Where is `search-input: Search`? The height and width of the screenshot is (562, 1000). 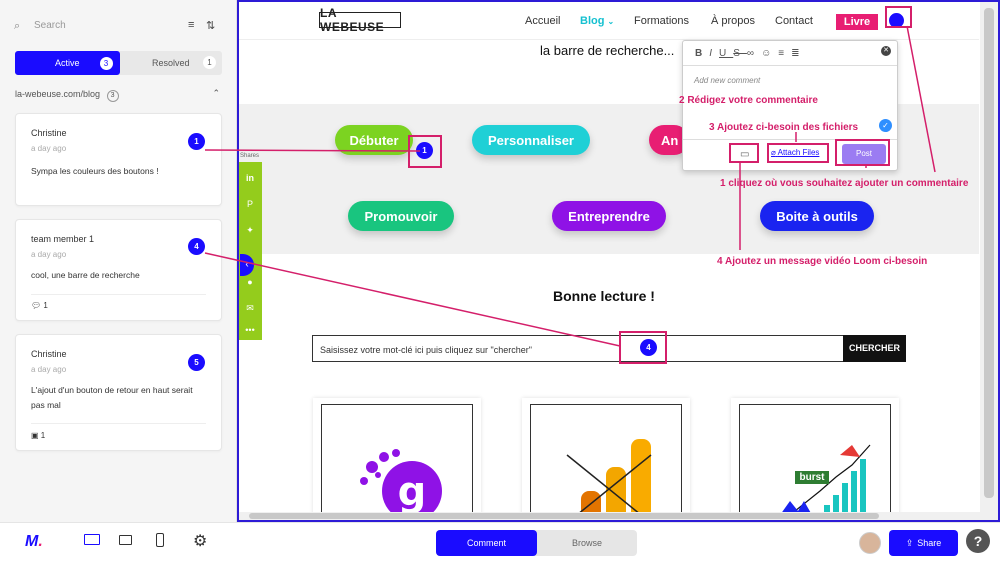
search-input: Search is located at coordinates (50, 25).